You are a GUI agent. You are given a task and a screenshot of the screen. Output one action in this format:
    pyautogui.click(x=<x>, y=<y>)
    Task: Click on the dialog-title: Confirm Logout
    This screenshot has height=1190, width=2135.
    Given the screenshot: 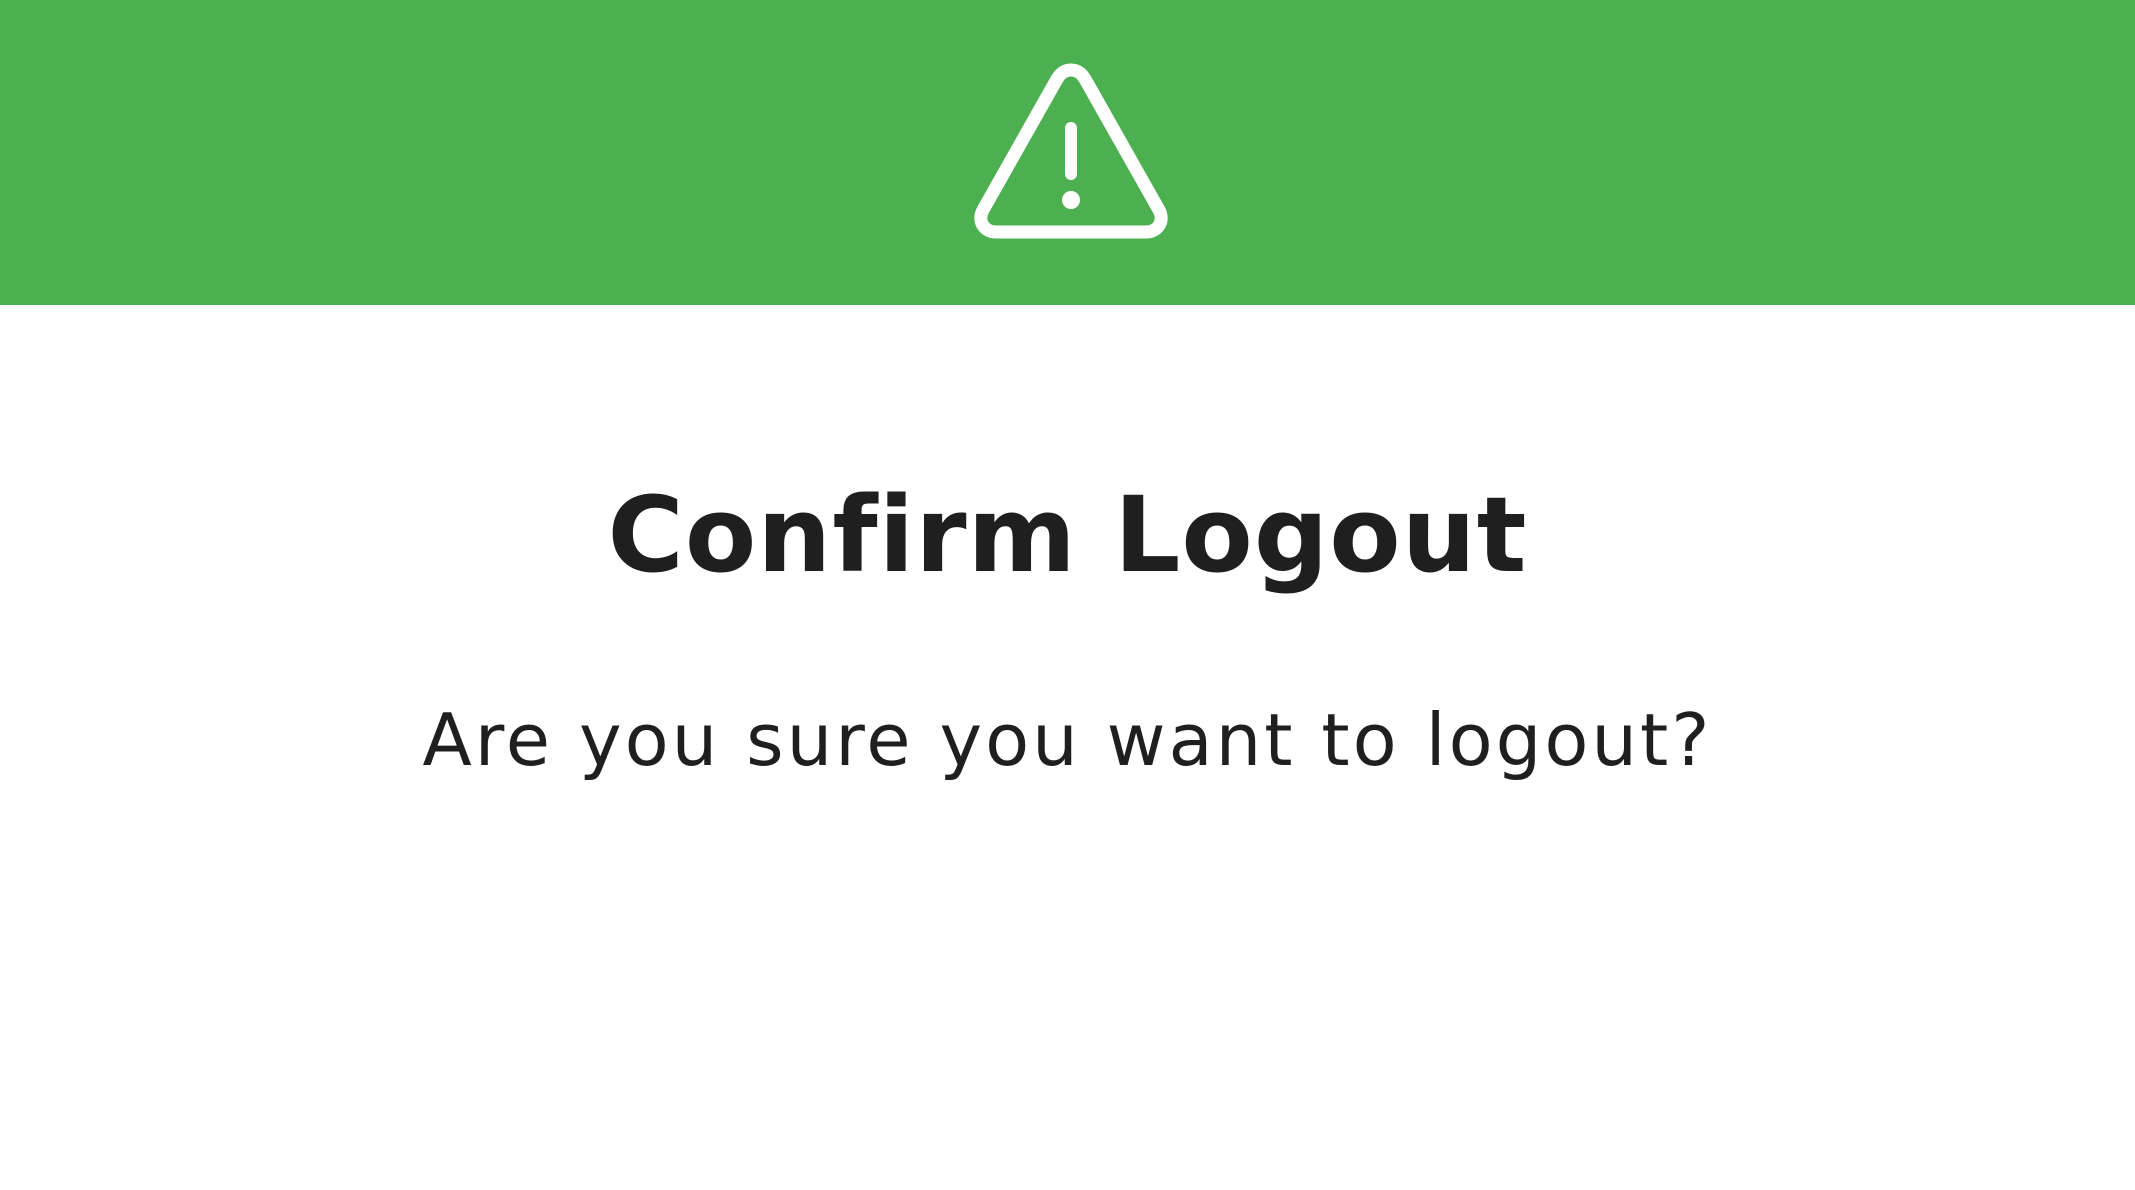 What is the action you would take?
    pyautogui.click(x=1067, y=535)
    